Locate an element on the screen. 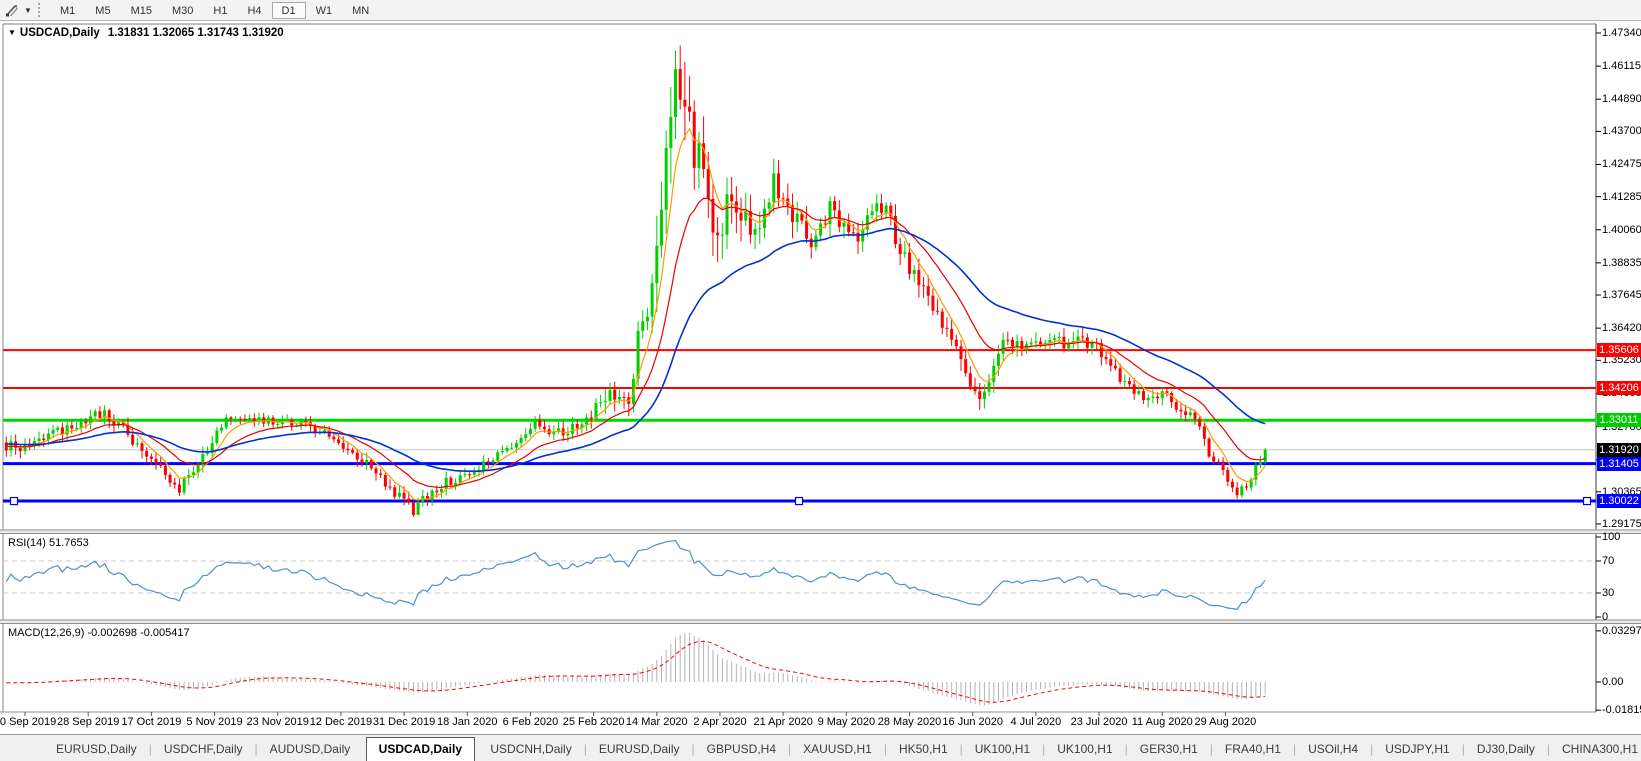 Image resolution: width=1641 pixels, height=761 pixels. timeframe-toolbar: M1 M5 M15 M30 H1 H4 D1 W1 MN is located at coordinates (214, 10).